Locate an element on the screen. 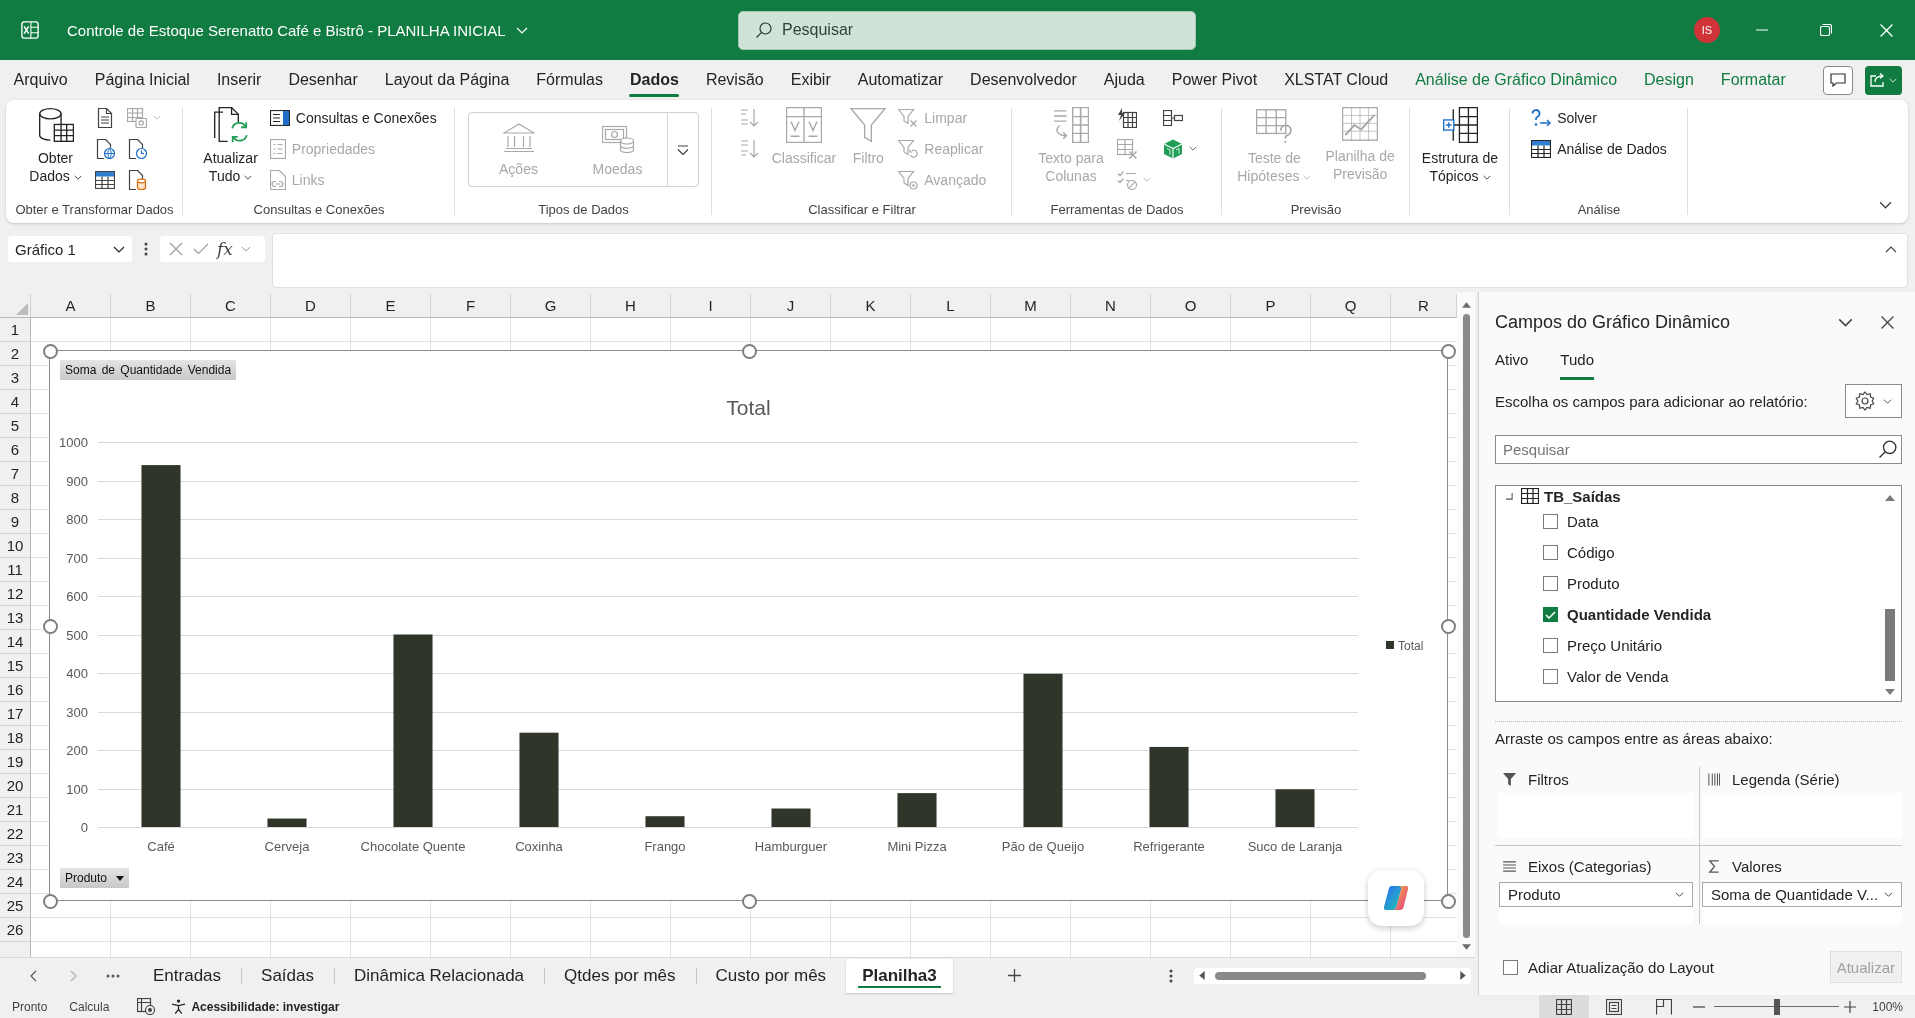 This screenshot has width=1915, height=1018. row-header: 16 is located at coordinates (15, 690).